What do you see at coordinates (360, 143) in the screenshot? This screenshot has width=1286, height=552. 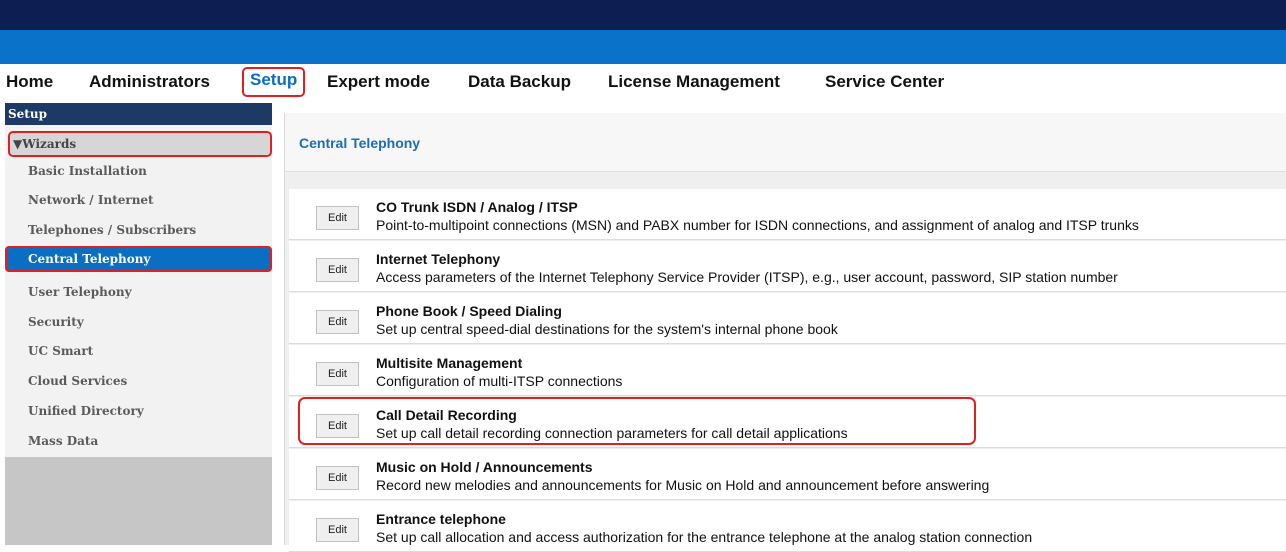 I see `panel-title: Central Telephony` at bounding box center [360, 143].